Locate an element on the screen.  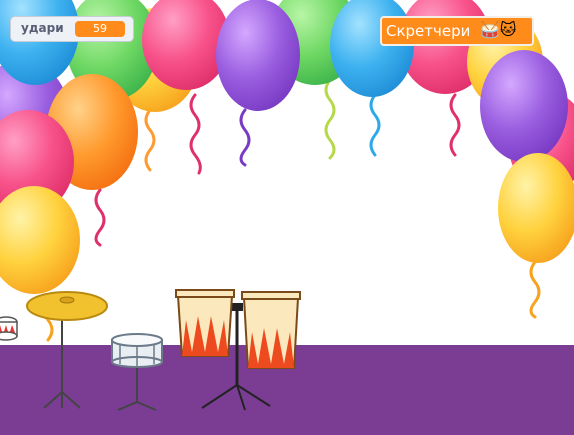
scratchers-button: Скретчери 🥁🐱 is located at coordinates (457, 31).